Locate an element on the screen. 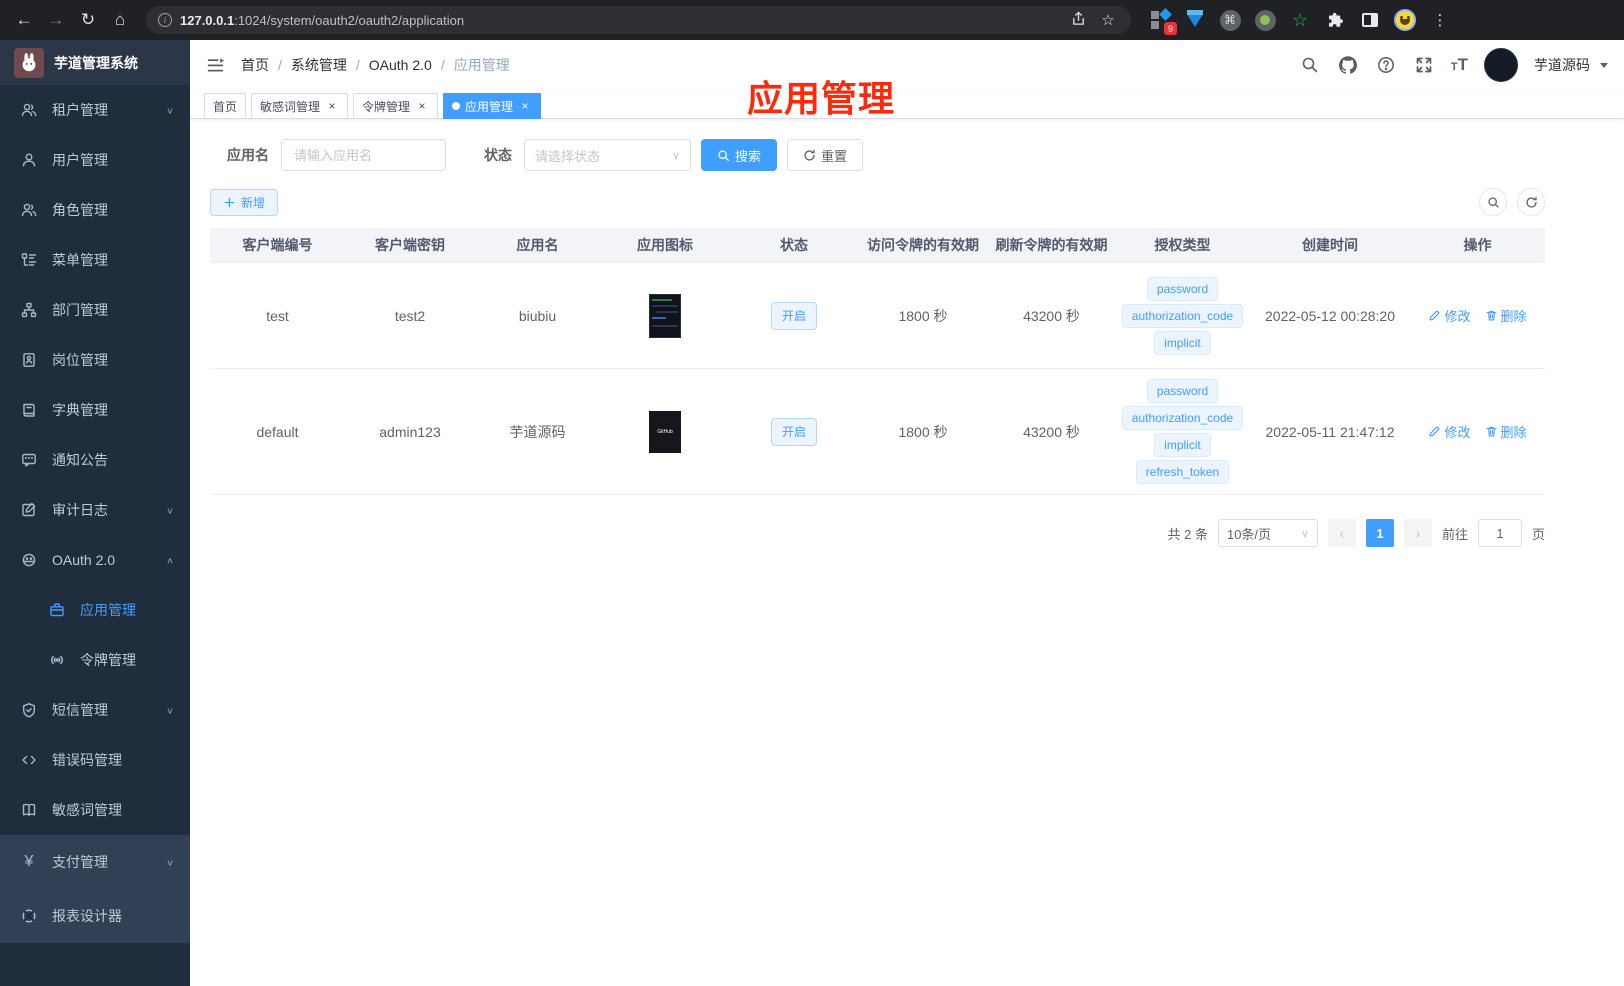 Image resolution: width=1624 pixels, height=986 pixels. reset-button: 重置 is located at coordinates (825, 155).